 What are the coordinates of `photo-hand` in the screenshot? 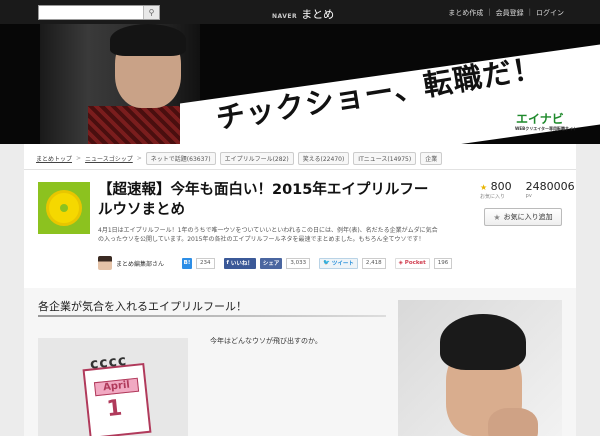 It's located at (513, 422).